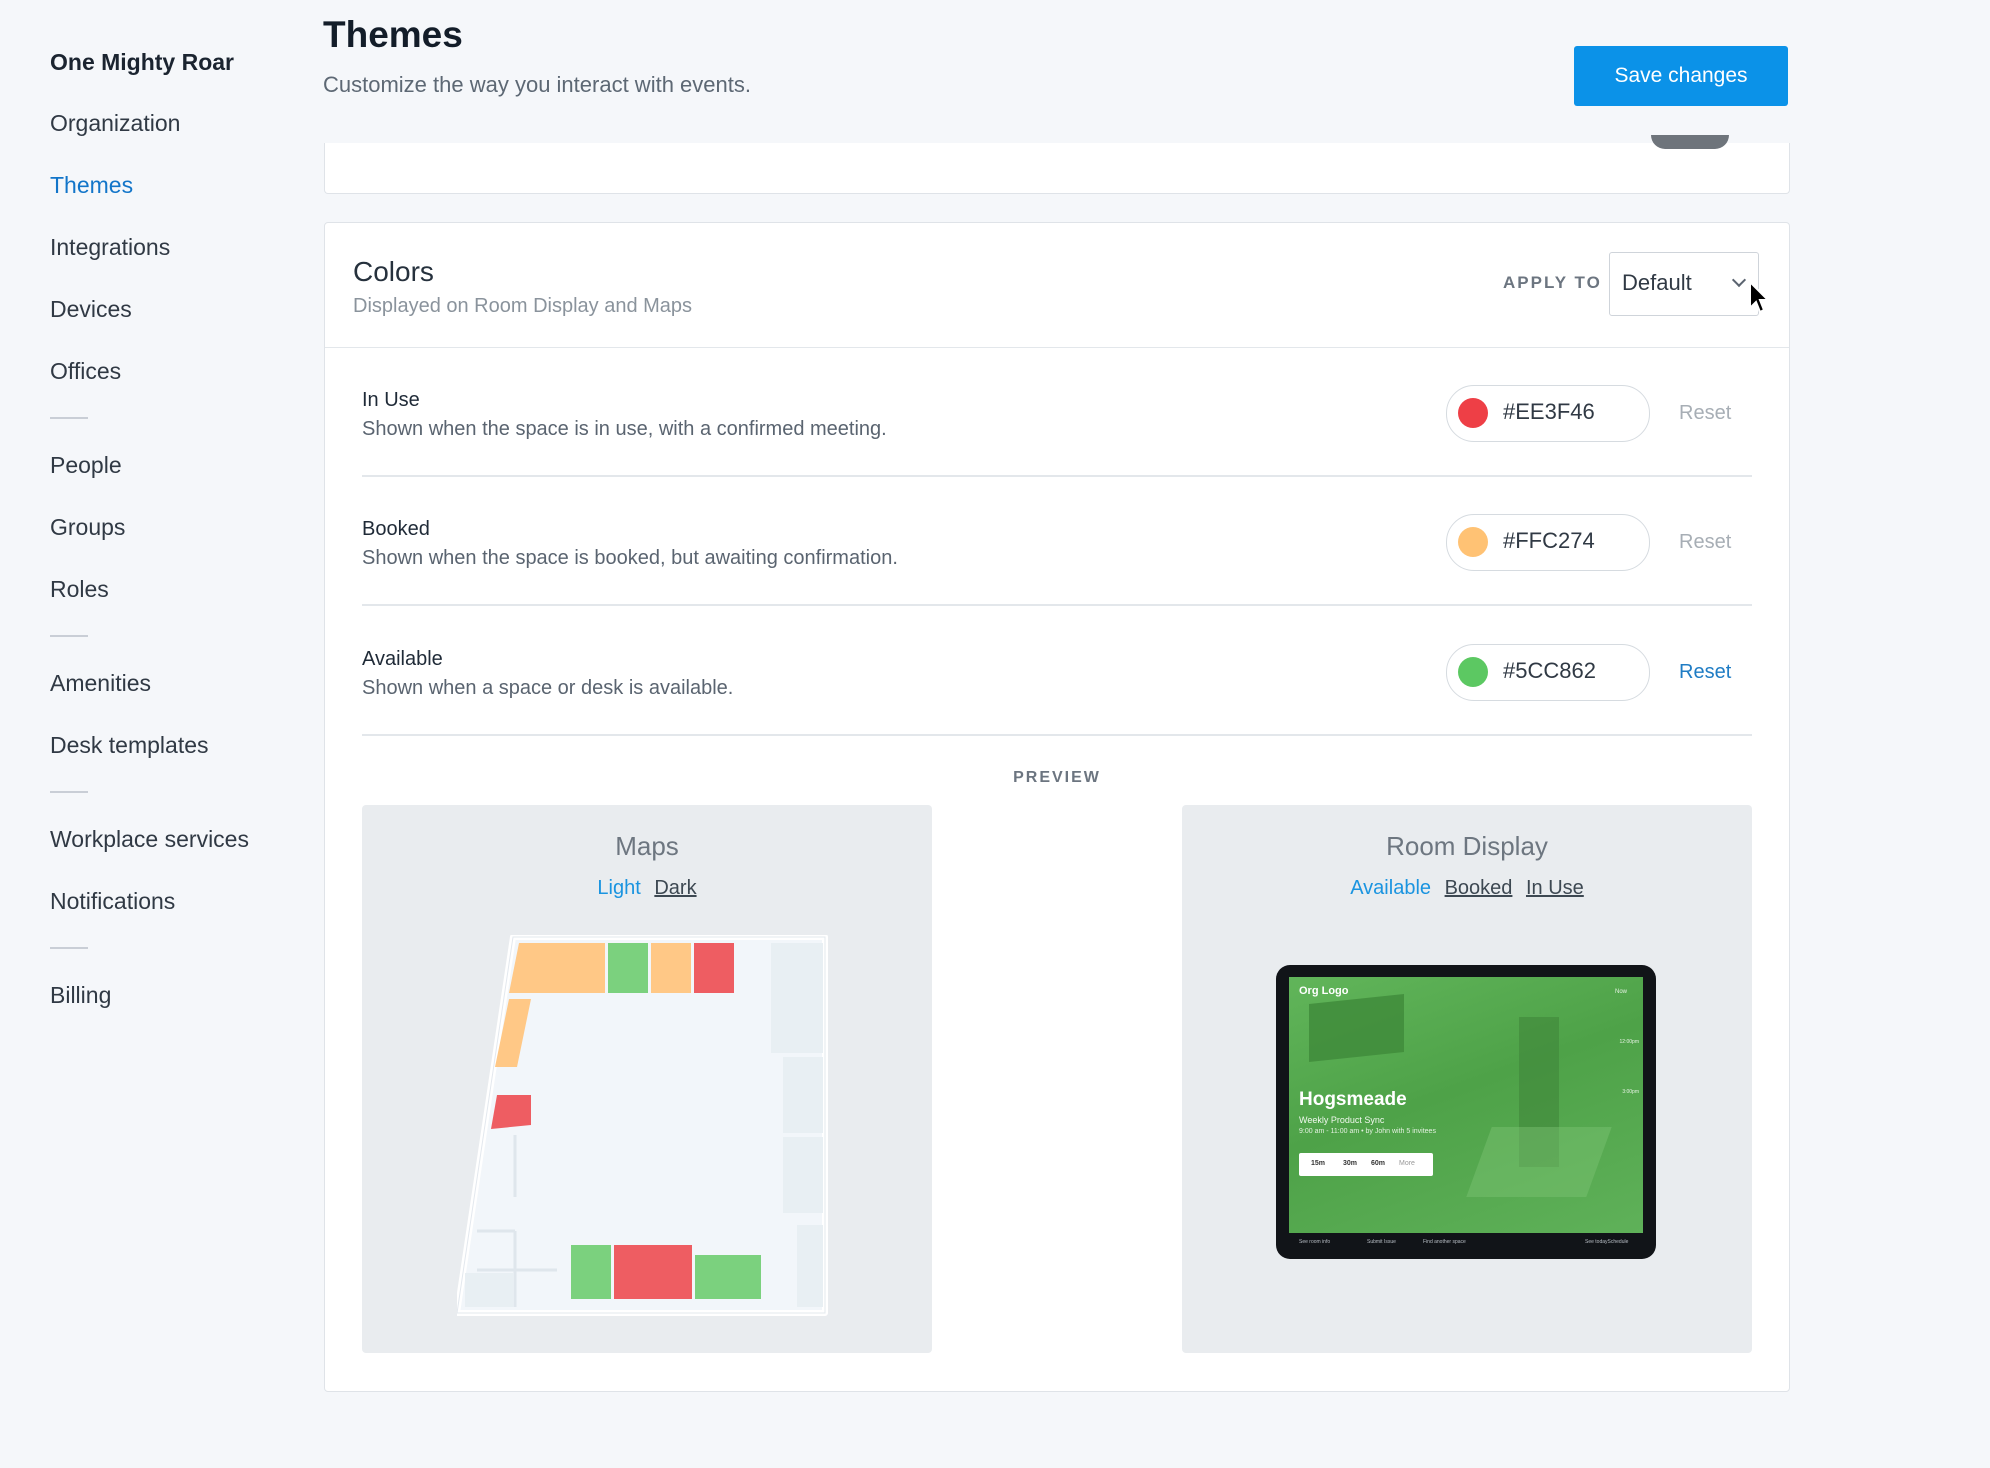 The height and width of the screenshot is (1468, 1990). I want to click on color-row-description: Shown when a space or desk is available., so click(548, 688).